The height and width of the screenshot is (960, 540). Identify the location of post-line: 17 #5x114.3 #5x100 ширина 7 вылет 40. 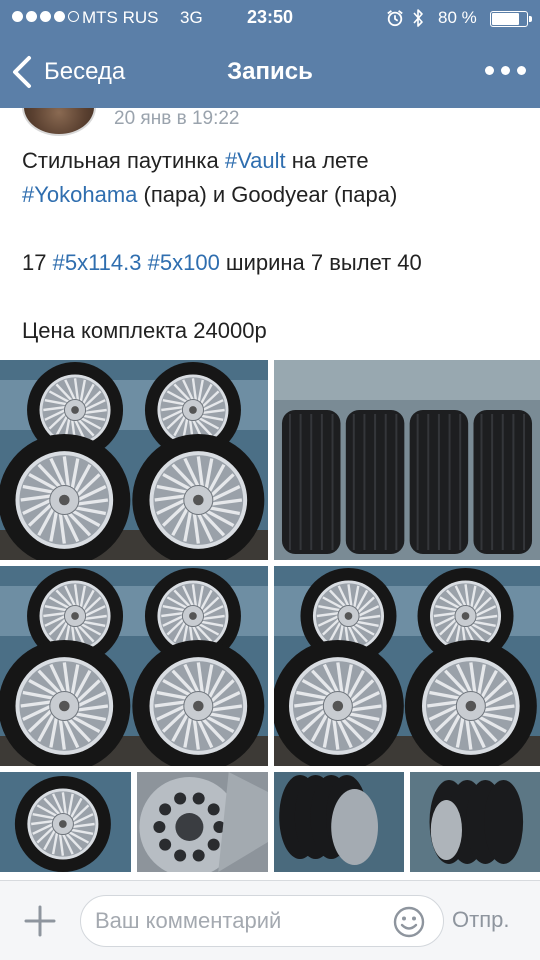
(272, 263).